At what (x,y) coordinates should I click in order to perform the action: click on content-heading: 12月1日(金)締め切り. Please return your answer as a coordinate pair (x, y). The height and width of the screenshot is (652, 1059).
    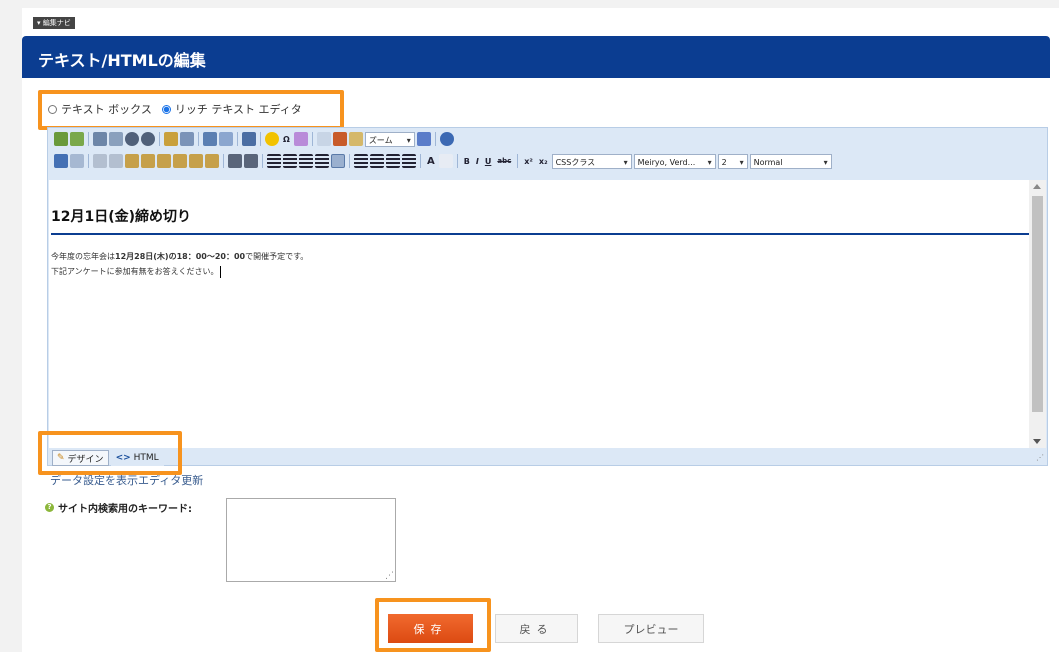
    Looking at the image, I should click on (121, 217).